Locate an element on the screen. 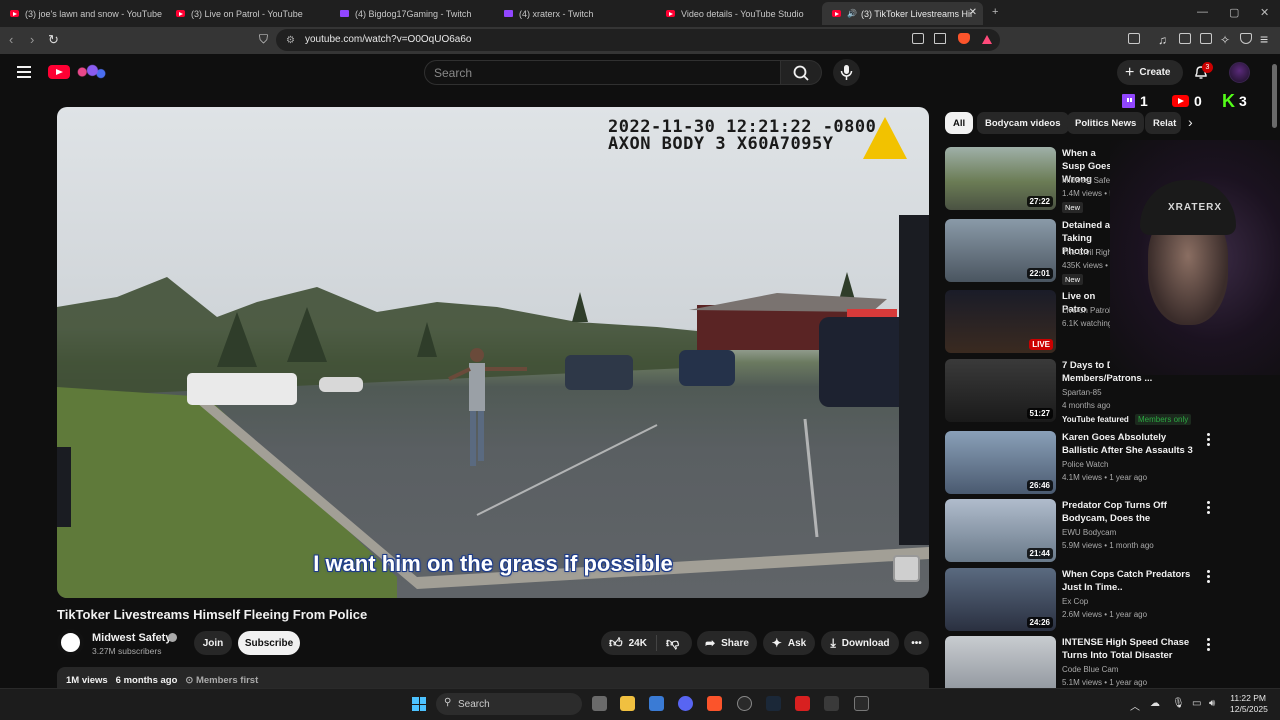  cast-icon is located at coordinates (918, 38).